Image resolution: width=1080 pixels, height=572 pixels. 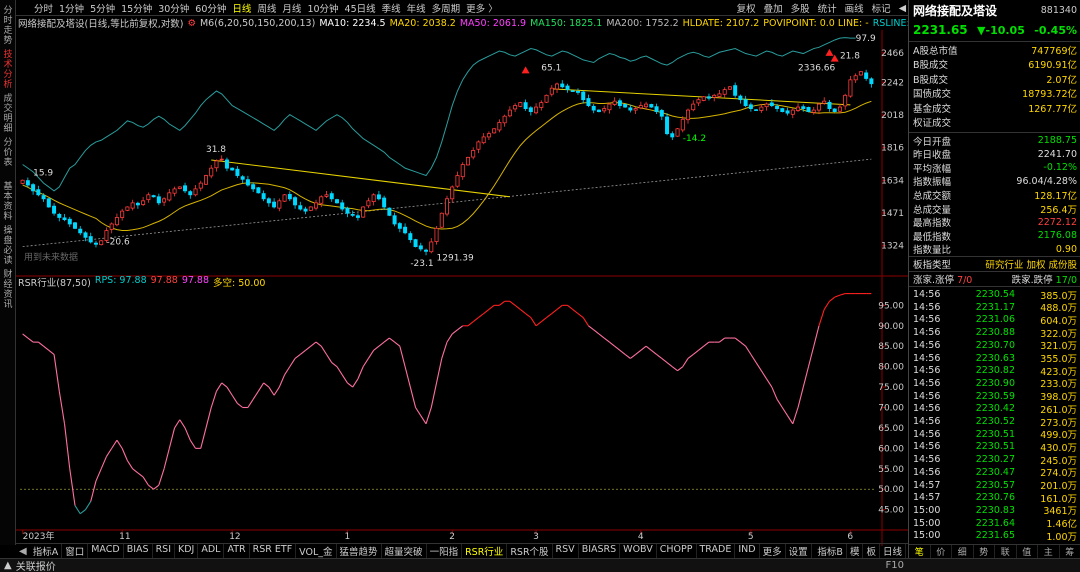 I want to click on tick-row: 14:56 2230.51 430.0万, so click(x=995, y=447).